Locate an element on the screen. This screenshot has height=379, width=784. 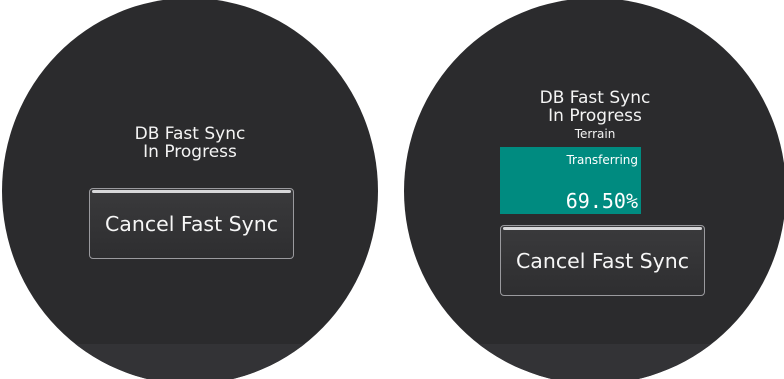
transfer-progress-box: Transferring 69.50% is located at coordinates (570, 180).